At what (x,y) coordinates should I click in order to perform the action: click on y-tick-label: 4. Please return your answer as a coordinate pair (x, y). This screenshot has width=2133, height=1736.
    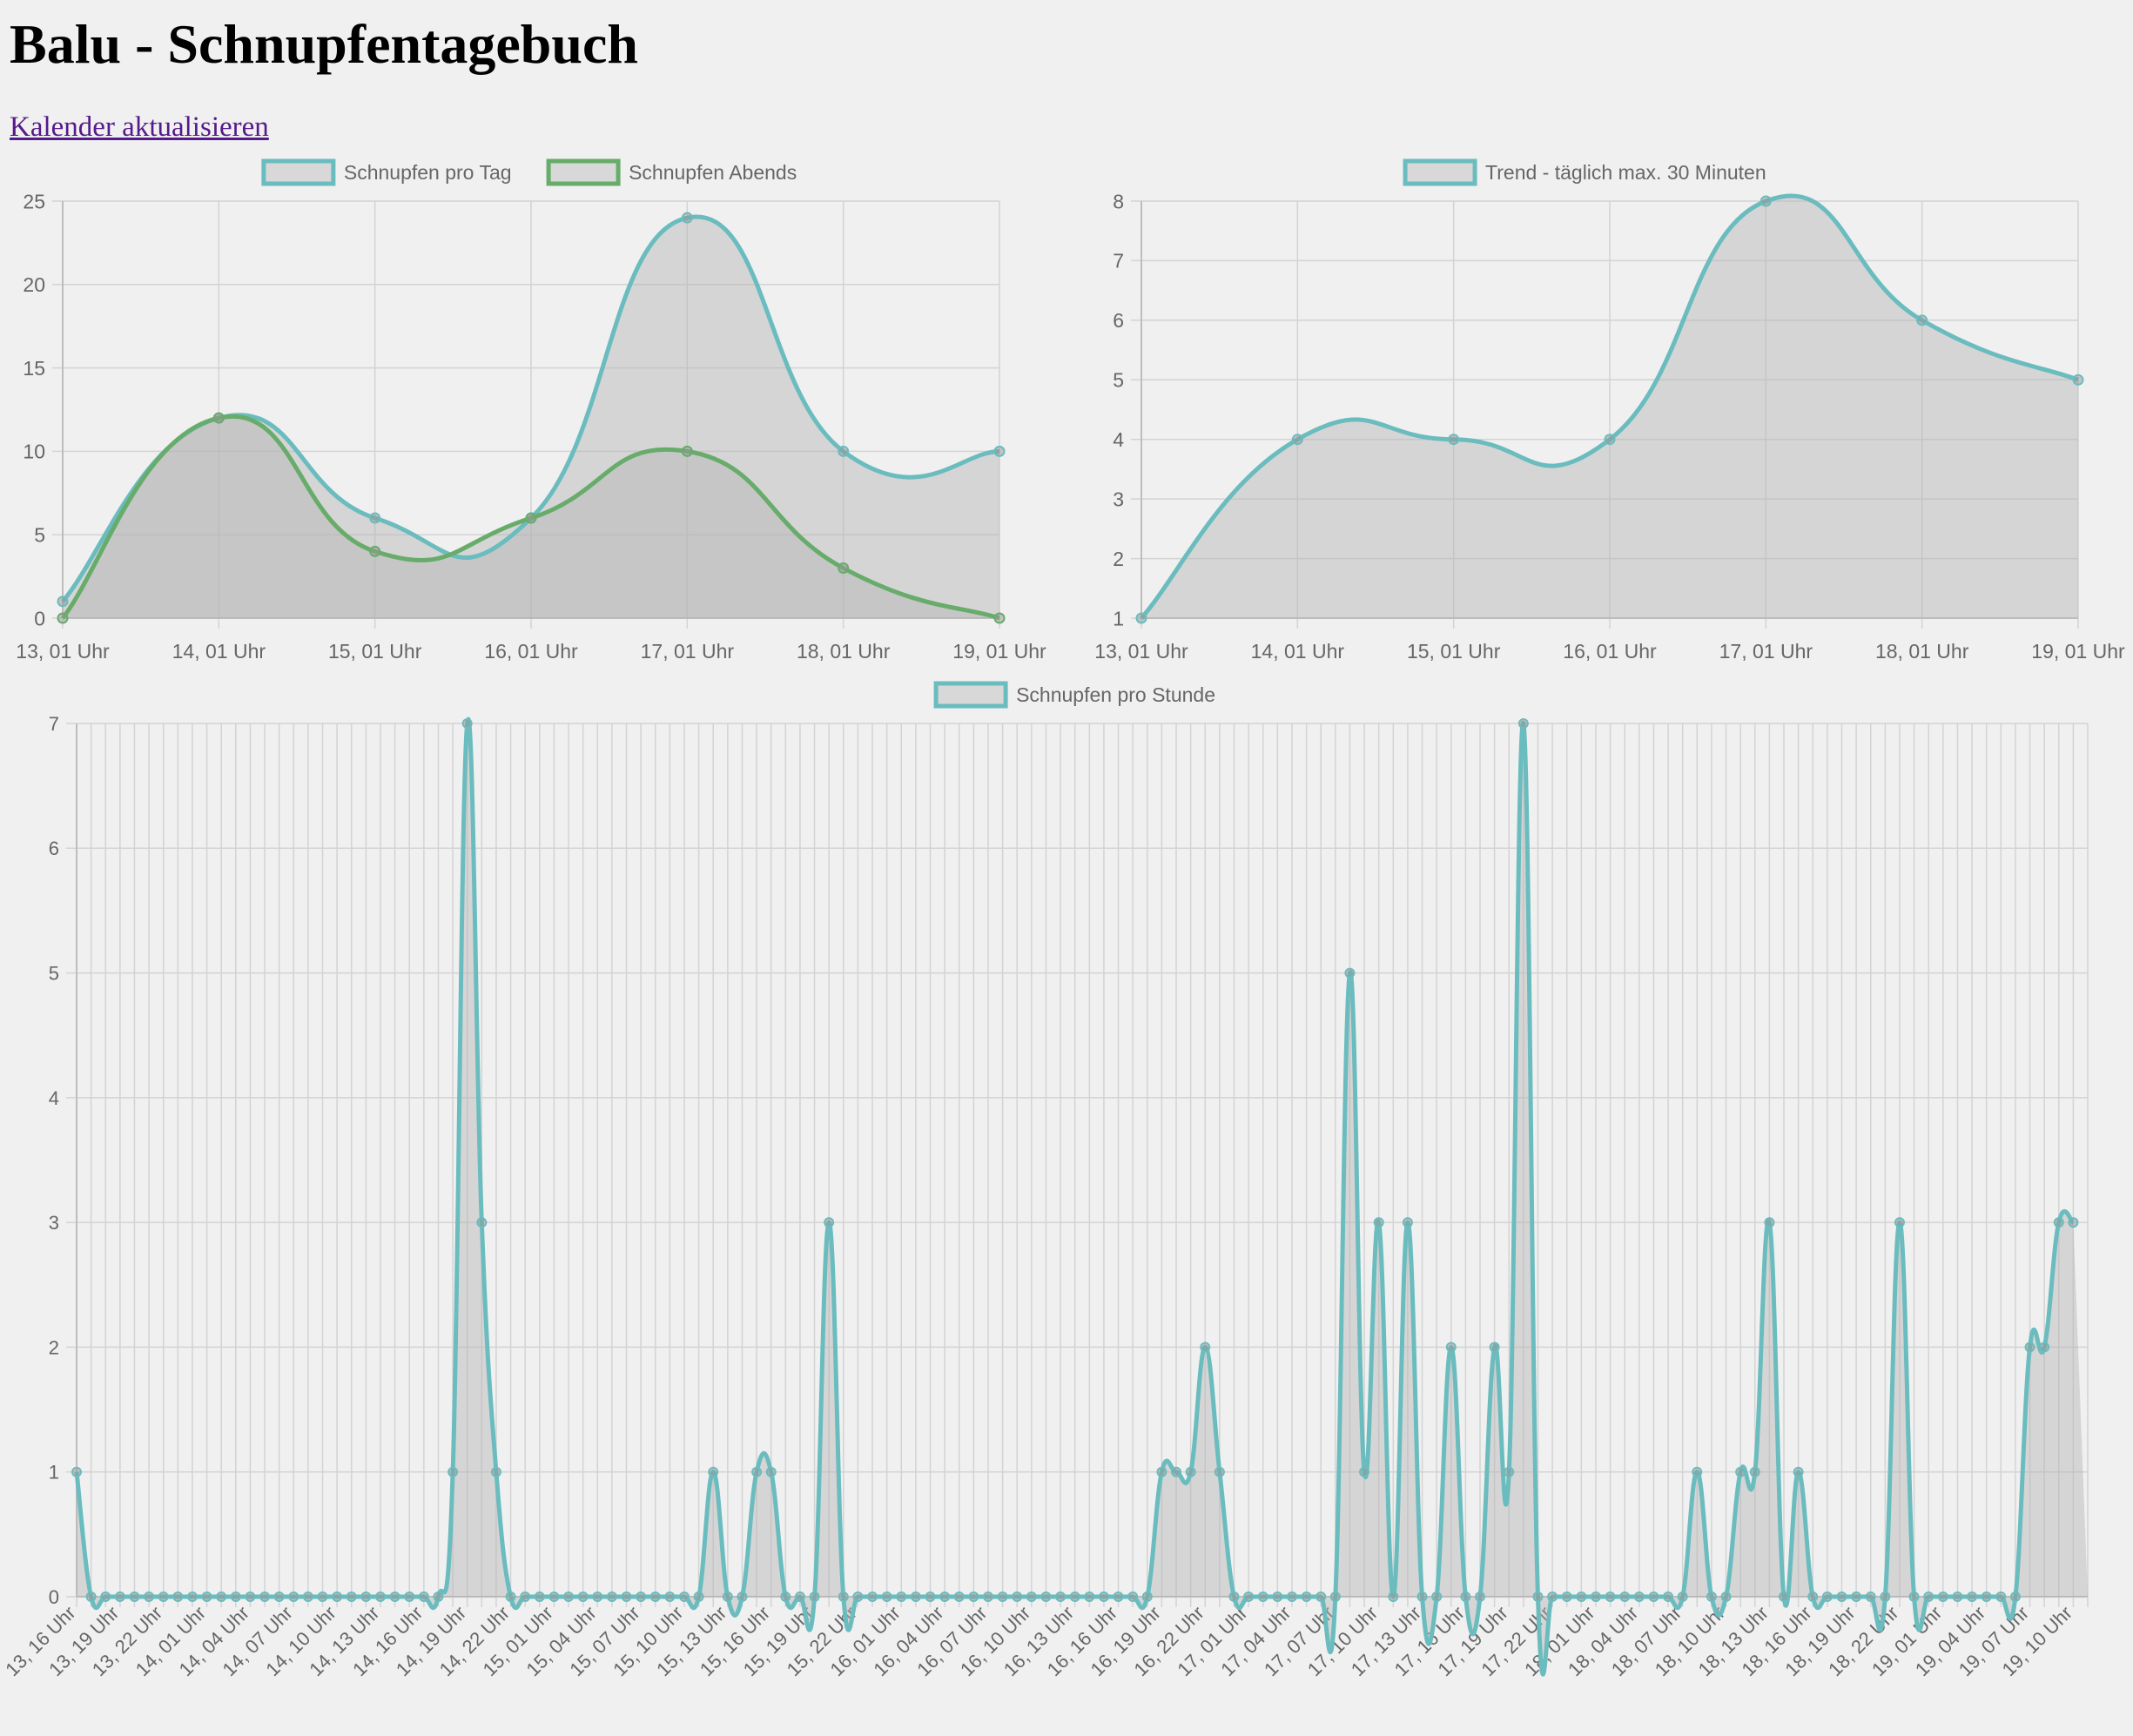
    Looking at the image, I should click on (54, 1098).